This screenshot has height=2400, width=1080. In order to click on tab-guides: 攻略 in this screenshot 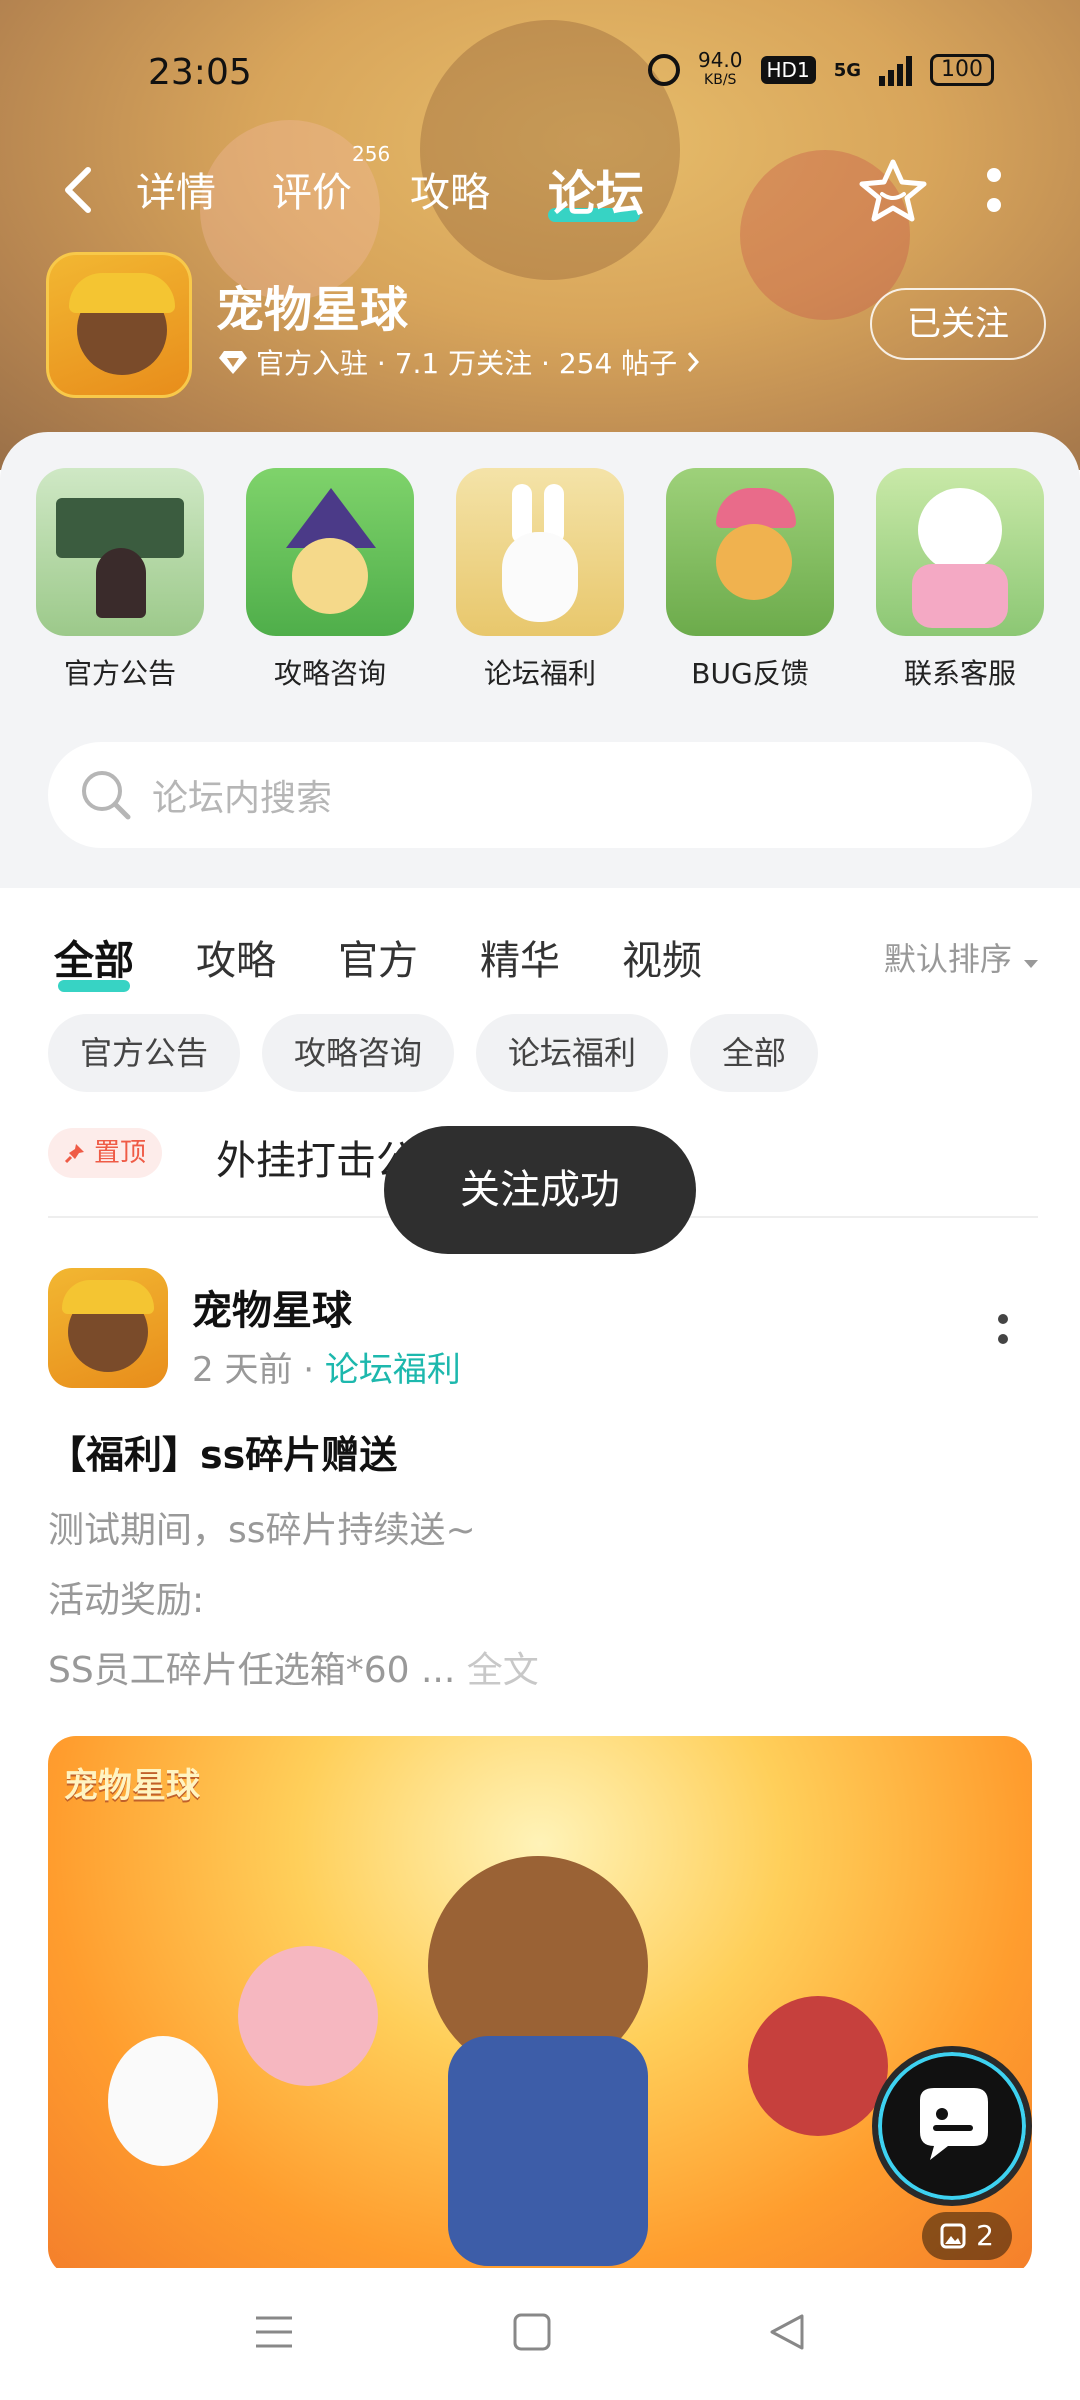, I will do `click(450, 189)`.